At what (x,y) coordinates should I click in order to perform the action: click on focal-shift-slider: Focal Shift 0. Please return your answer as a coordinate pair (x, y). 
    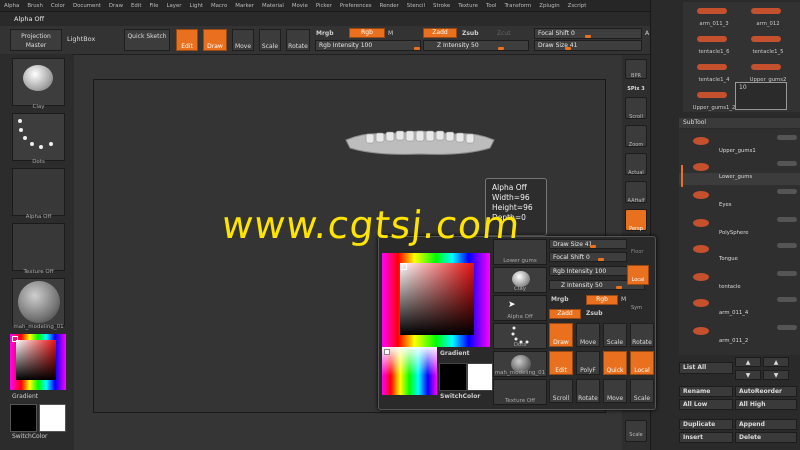
    Looking at the image, I should click on (588, 33).